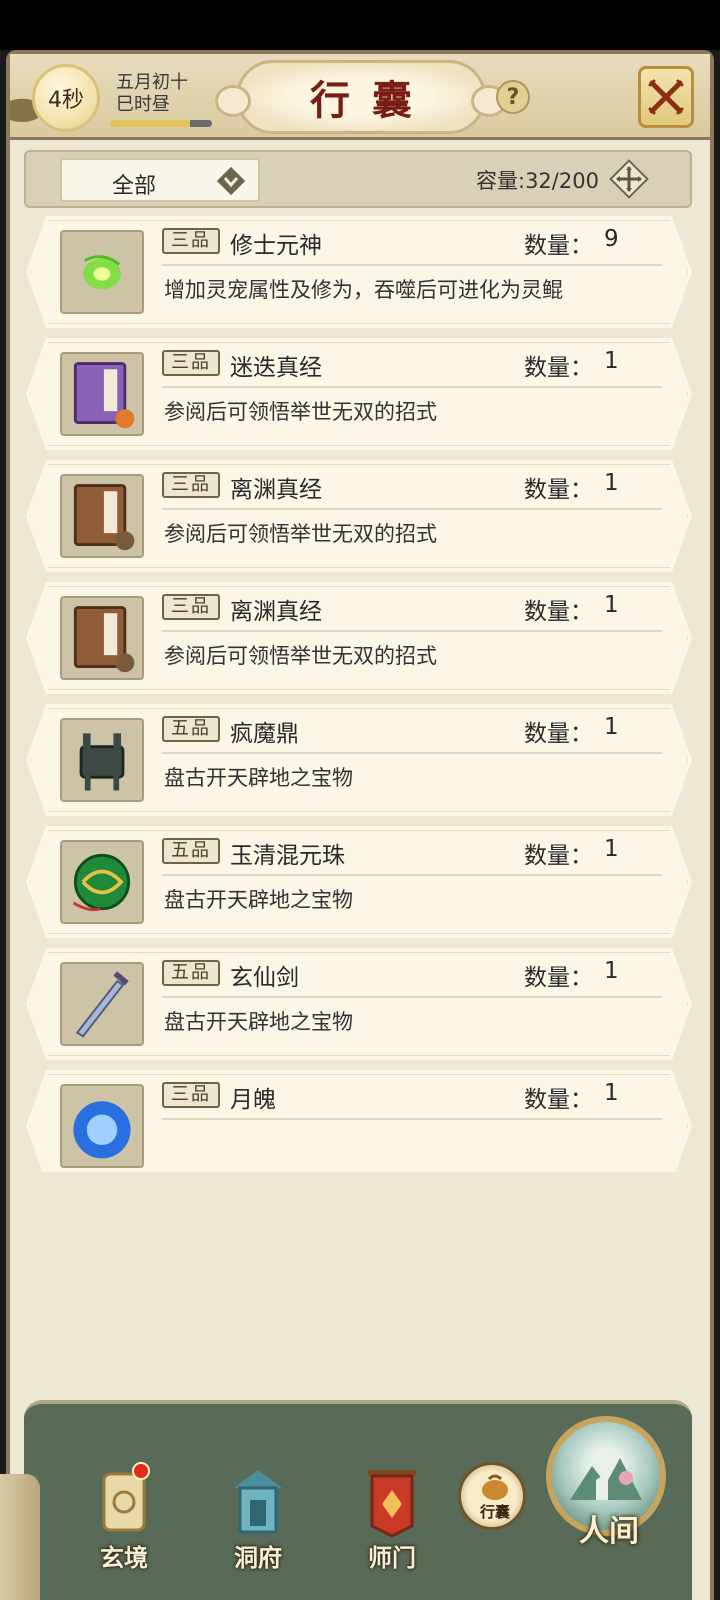 The width and height of the screenshot is (720, 1600). I want to click on item-description: 增加灵宠属性及修为，吞噬后可进化为灵鲲, so click(363, 290).